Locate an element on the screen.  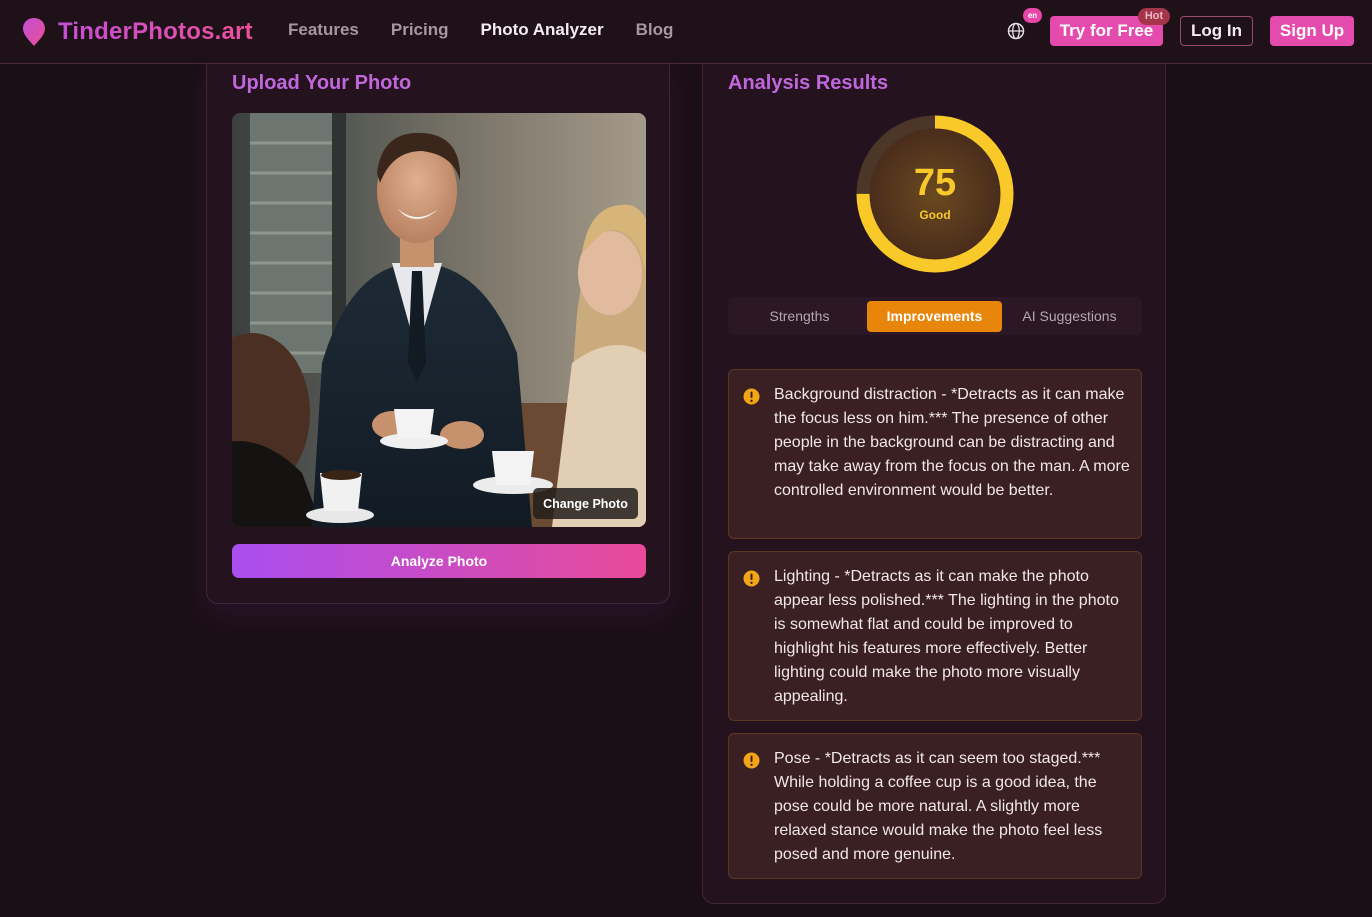
login-button: Log In is located at coordinates (1216, 31).